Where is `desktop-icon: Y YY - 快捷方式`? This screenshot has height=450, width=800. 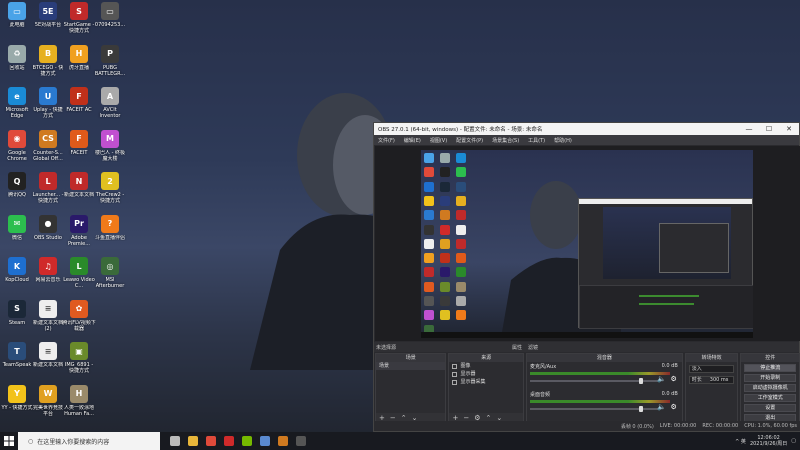
desktop-icon: Y YY - 快捷方式 is located at coordinates (17, 403).